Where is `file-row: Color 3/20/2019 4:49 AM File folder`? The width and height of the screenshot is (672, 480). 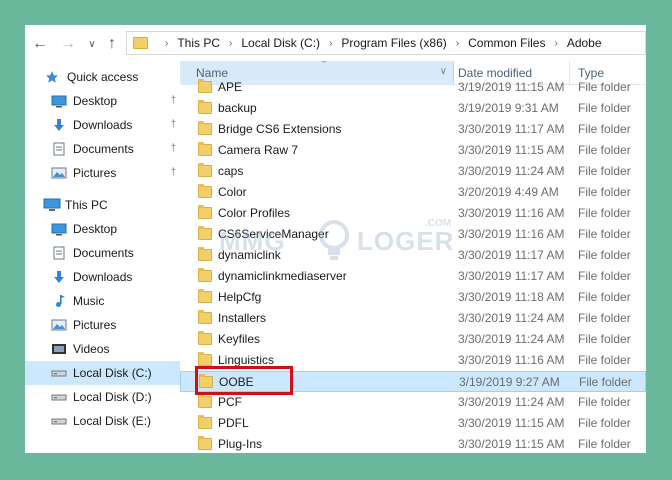 file-row: Color 3/20/2019 4:49 AM File folder is located at coordinates (413, 192).